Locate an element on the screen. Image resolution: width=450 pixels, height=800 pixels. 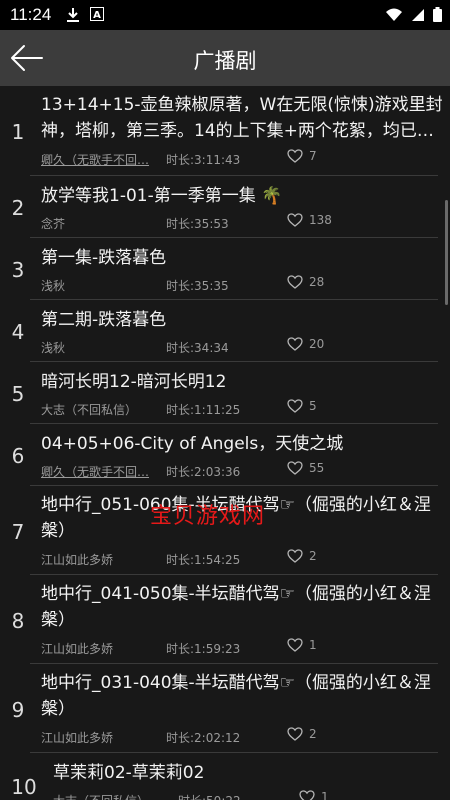
item-likes: 7 is located at coordinates (302, 156).